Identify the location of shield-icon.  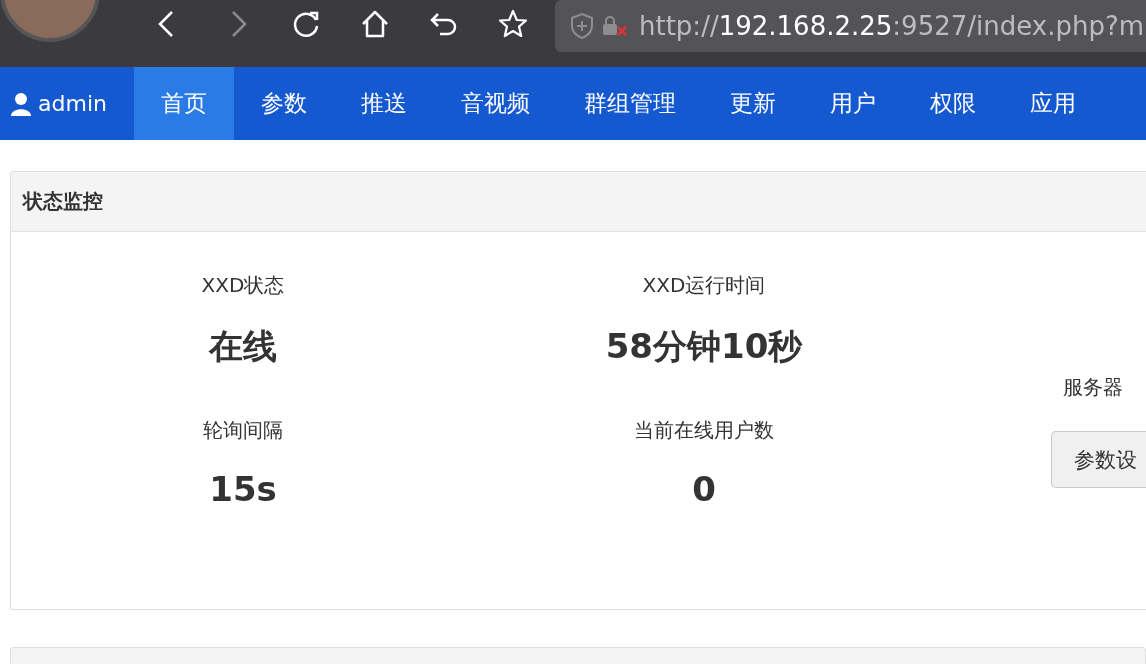
(582, 26).